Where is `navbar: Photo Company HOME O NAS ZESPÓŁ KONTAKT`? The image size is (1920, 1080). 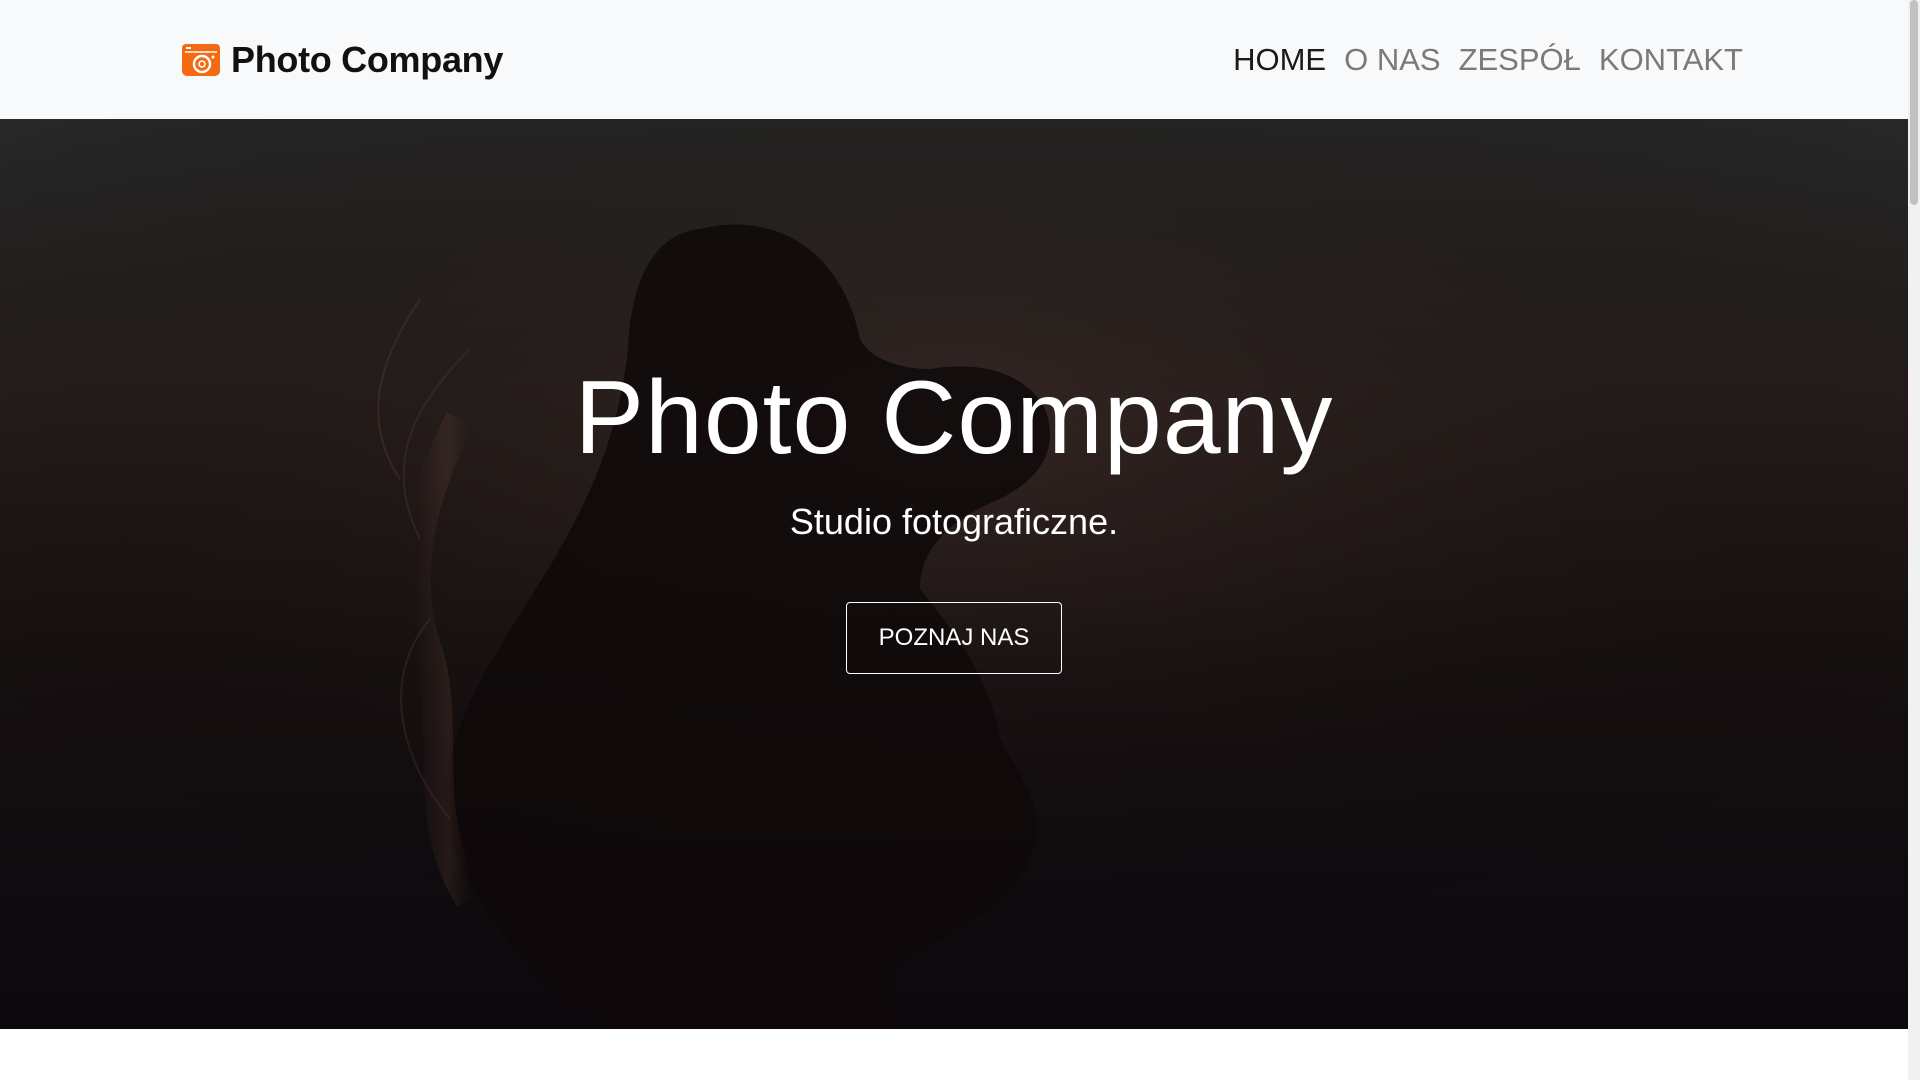 navbar: Photo Company HOME O NAS ZESPÓŁ KONTAKT is located at coordinates (954, 59).